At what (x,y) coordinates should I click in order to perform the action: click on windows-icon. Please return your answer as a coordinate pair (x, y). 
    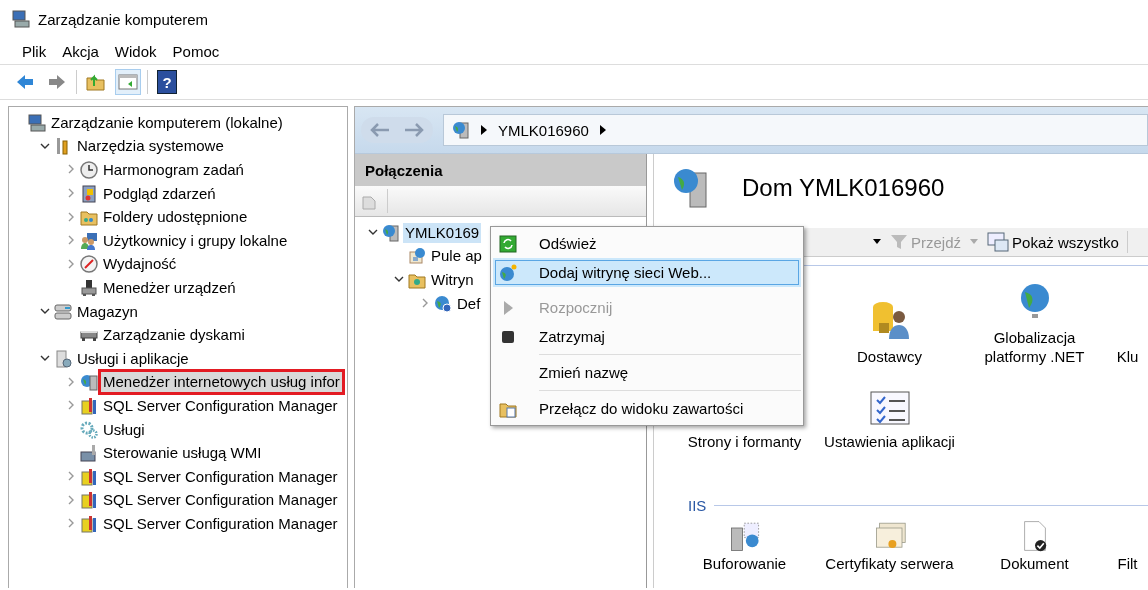
    Looking at the image, I should click on (998, 242).